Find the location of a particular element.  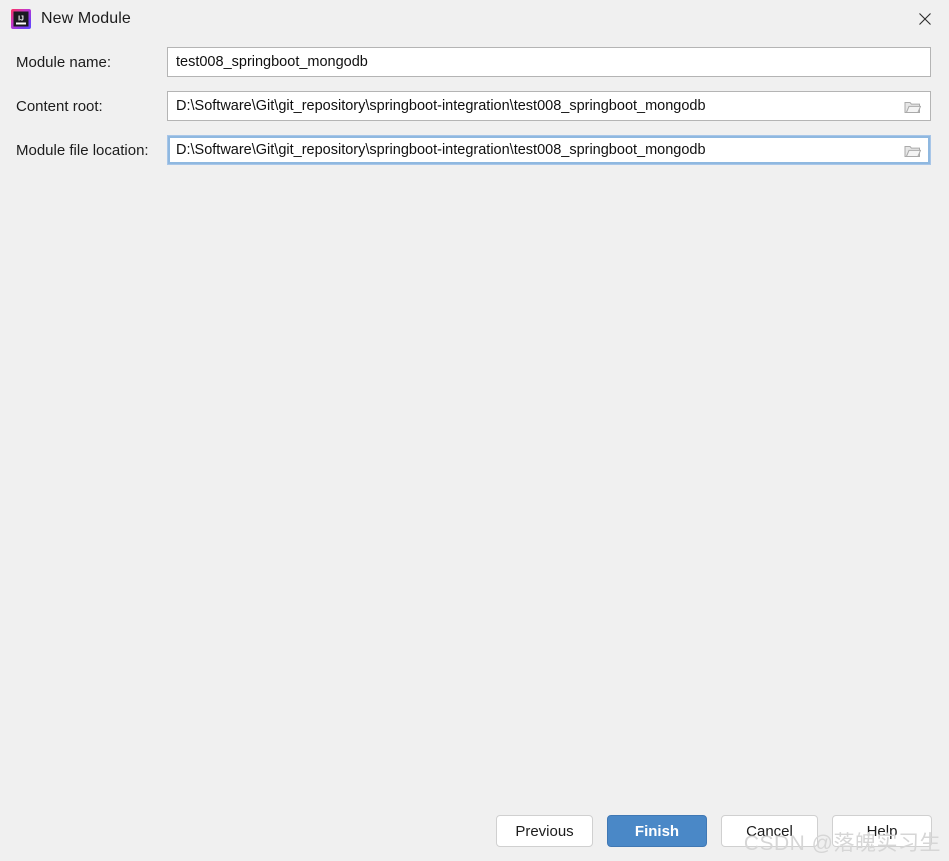

help-button: Help is located at coordinates (882, 831).